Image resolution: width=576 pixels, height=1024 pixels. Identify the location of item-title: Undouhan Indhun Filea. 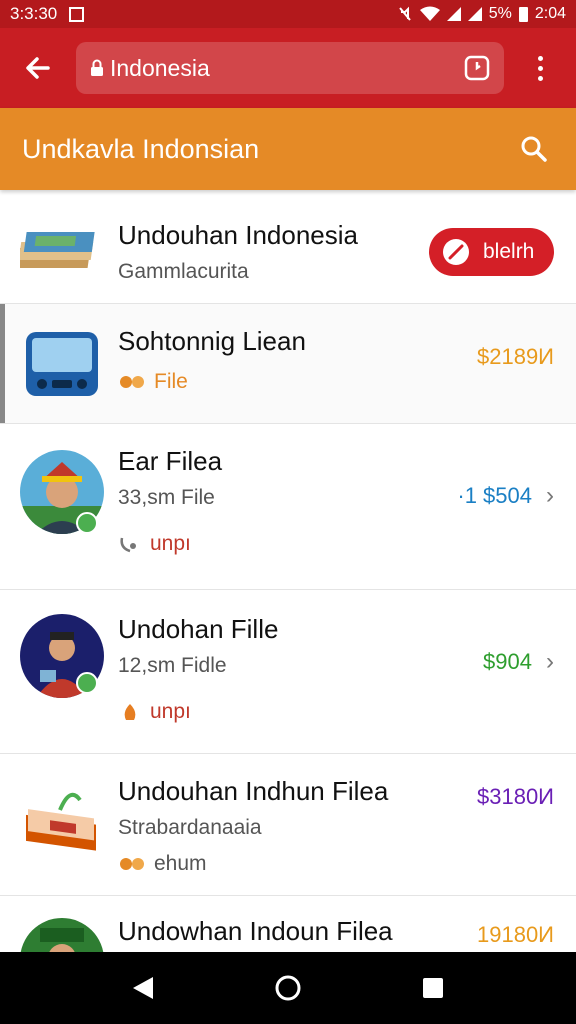
(253, 791).